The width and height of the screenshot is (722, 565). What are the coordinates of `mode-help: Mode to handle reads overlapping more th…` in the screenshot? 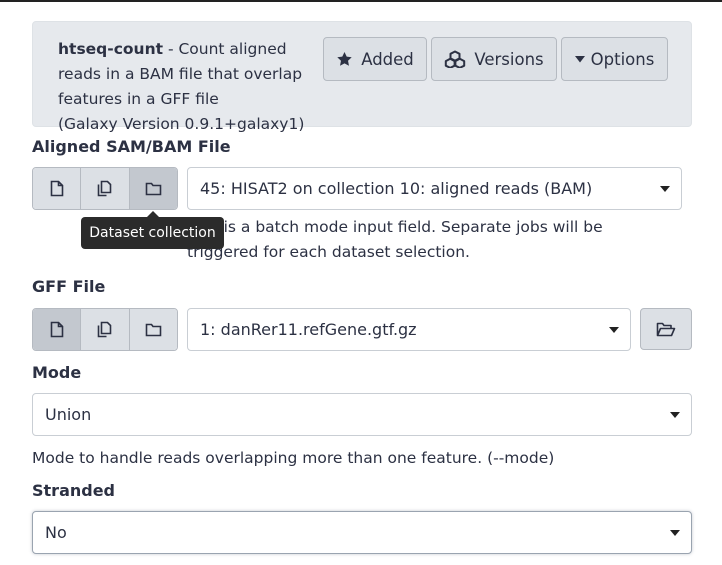 It's located at (293, 458).